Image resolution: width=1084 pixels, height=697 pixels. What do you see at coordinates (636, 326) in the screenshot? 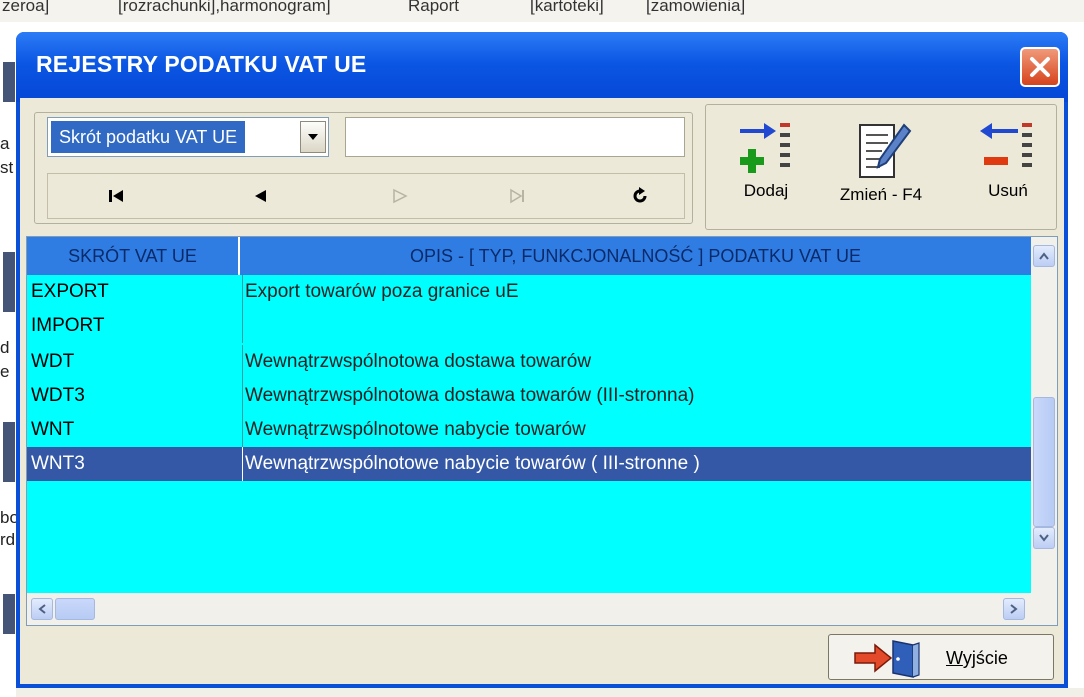
I see `cell-description` at bounding box center [636, 326].